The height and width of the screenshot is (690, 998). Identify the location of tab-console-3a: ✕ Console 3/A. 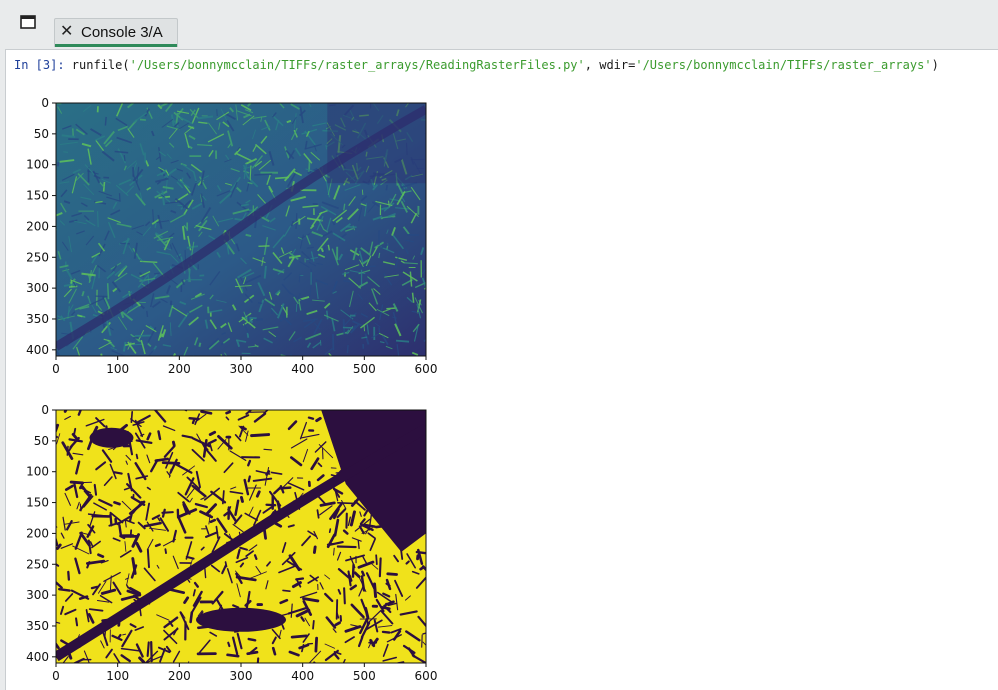
(116, 32).